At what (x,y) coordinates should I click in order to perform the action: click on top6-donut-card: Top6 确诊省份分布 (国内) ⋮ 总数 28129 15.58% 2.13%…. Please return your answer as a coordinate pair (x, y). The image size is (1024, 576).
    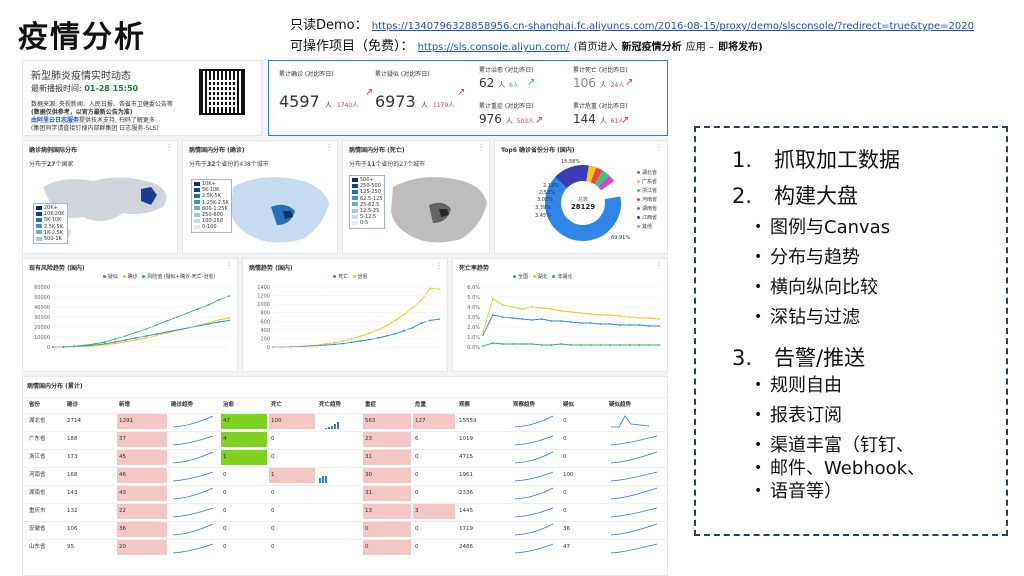
    Looking at the image, I should click on (581, 197).